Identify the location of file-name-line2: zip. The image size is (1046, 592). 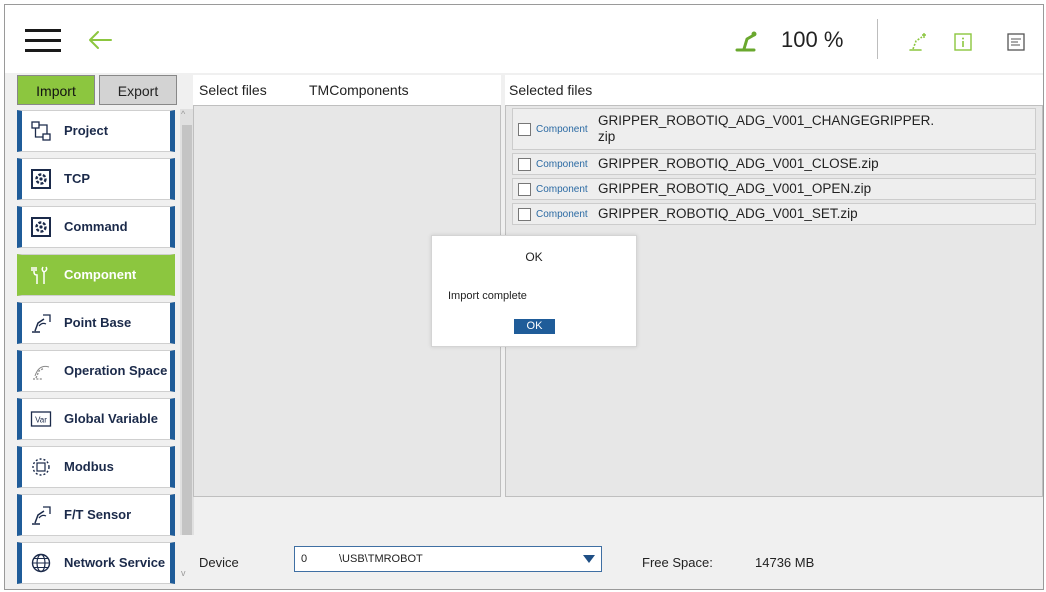
(607, 136).